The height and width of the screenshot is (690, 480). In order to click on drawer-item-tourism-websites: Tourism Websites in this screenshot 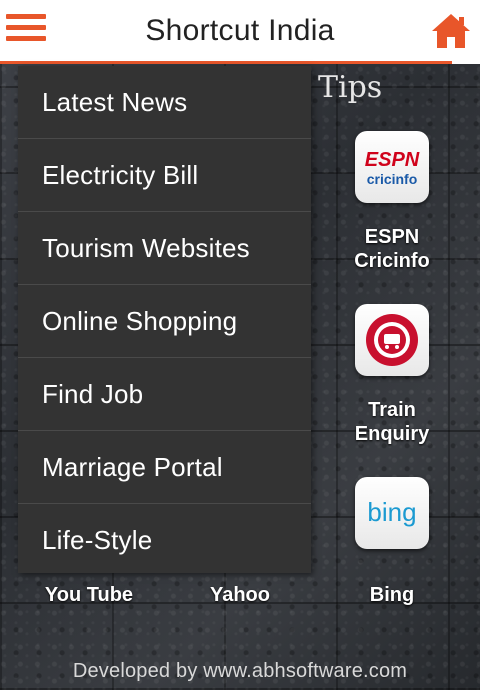, I will do `click(164, 248)`.